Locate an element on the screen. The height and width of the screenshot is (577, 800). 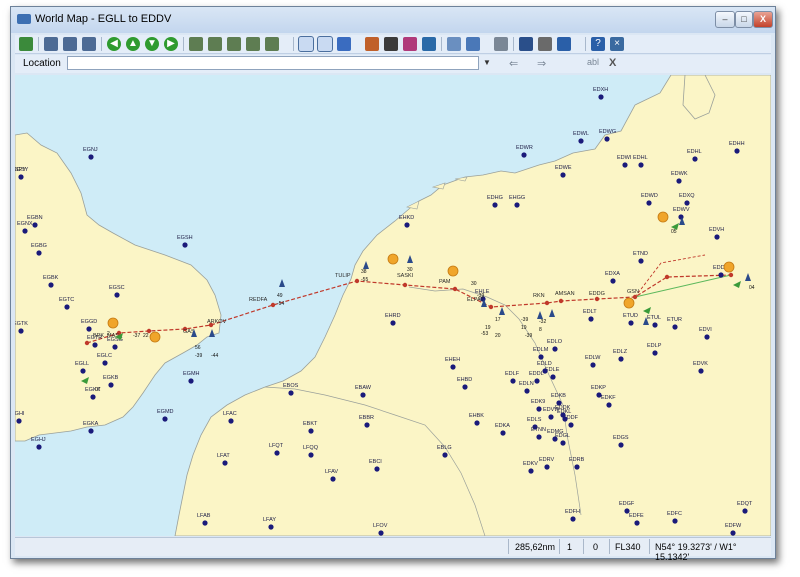
location-dropdown-icon: ▼ is located at coordinates (487, 63).